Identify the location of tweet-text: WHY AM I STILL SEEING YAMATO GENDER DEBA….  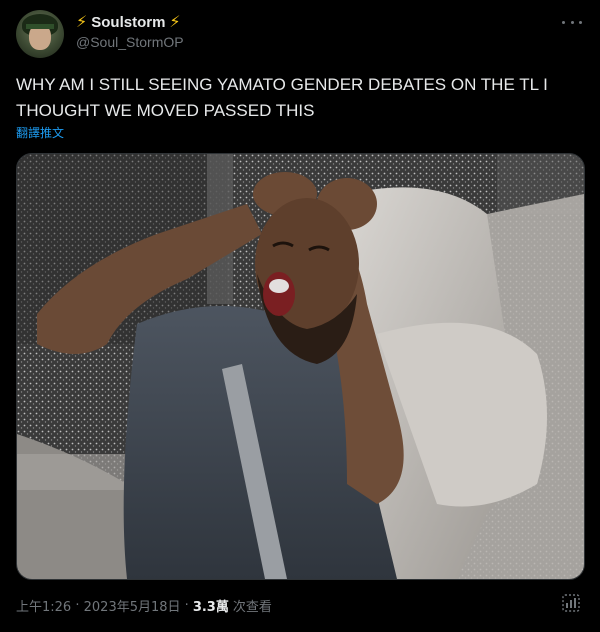
(282, 97).